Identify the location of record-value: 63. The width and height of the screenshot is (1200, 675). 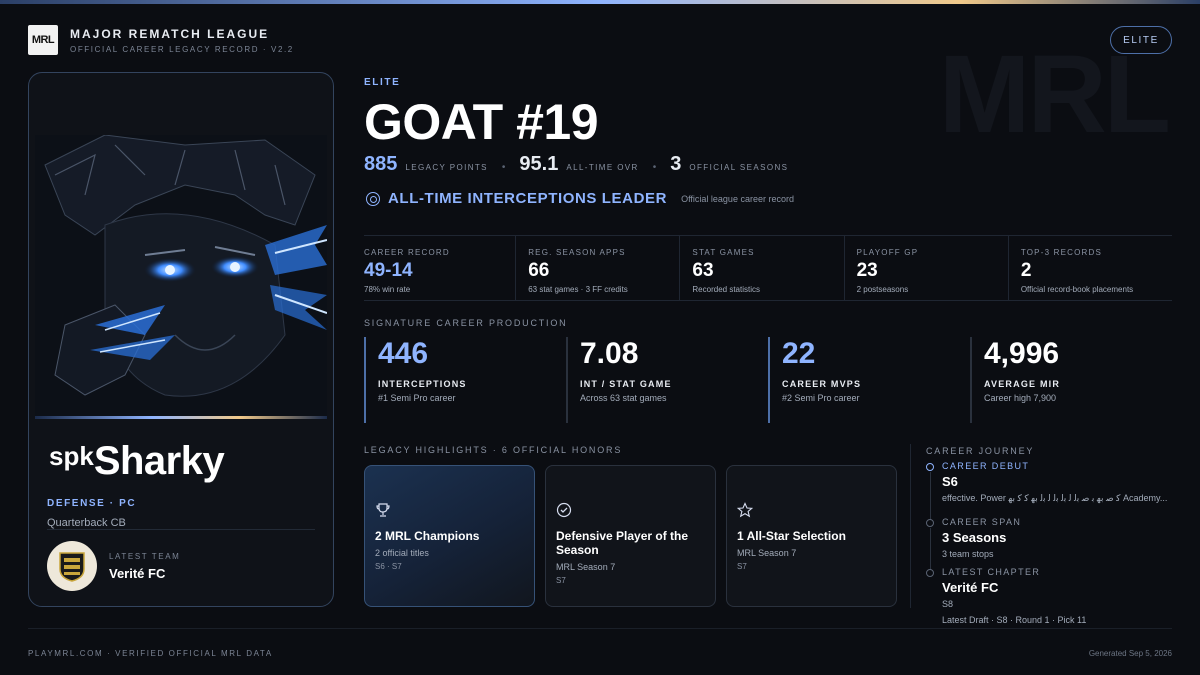
(703, 270).